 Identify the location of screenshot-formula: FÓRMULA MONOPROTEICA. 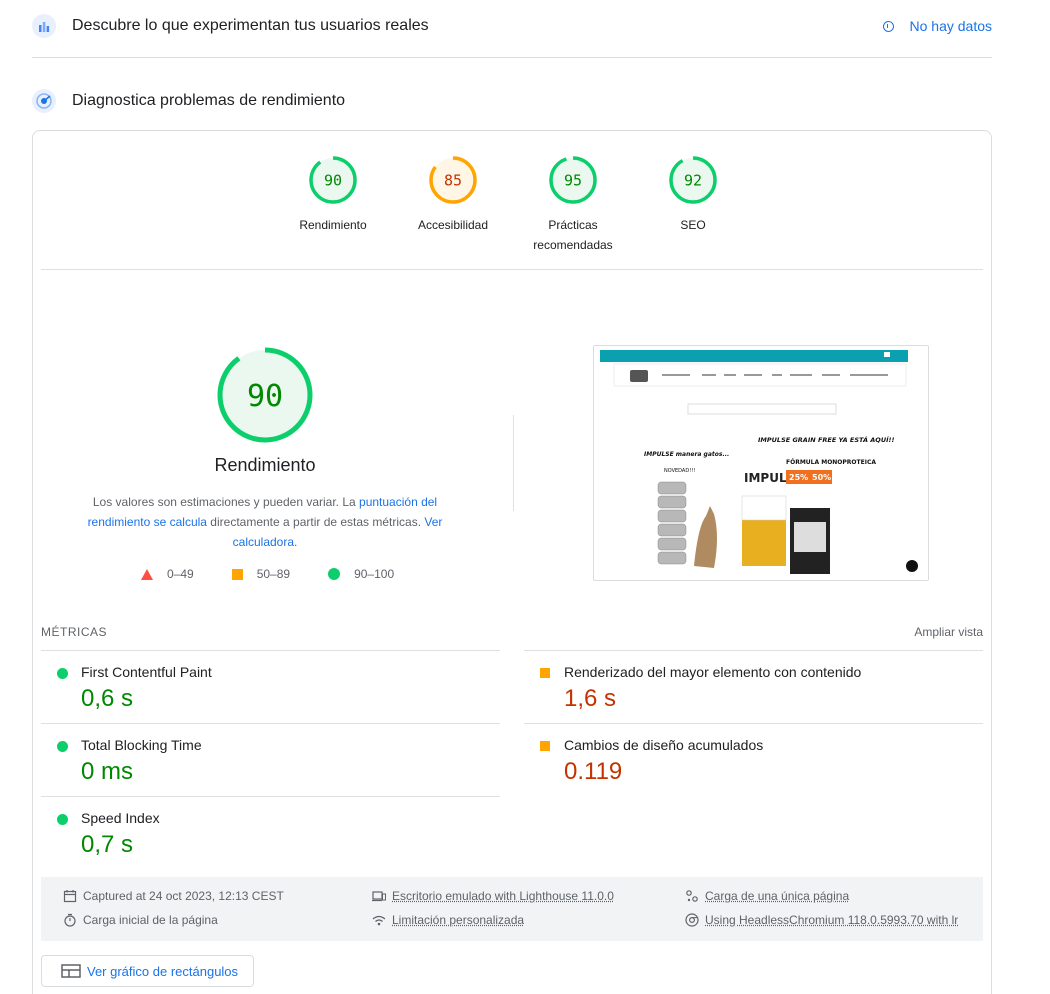
(831, 462).